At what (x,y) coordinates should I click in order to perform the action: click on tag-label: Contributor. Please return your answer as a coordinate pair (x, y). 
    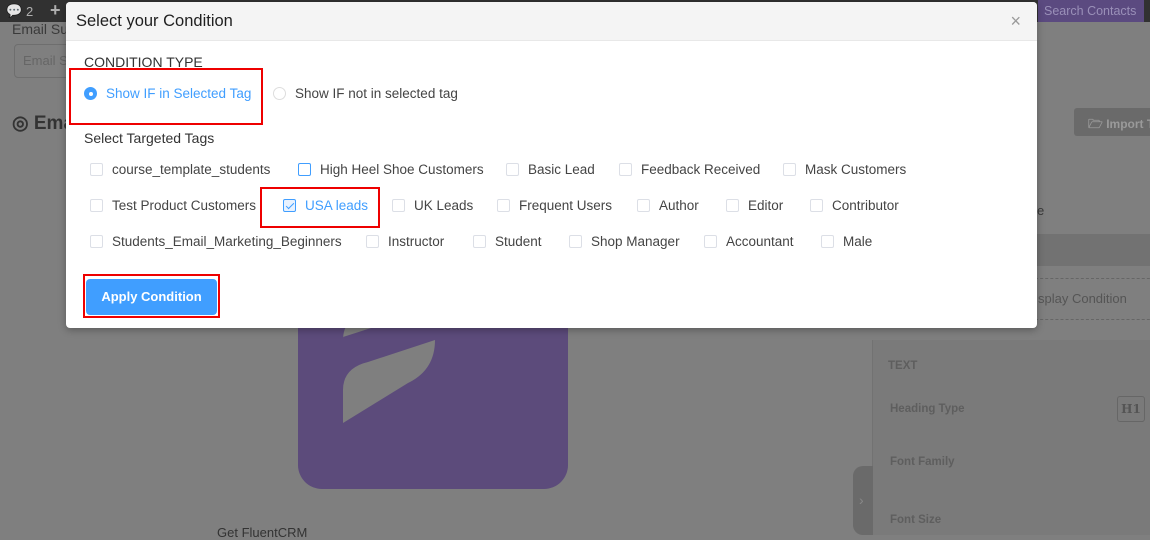
    Looking at the image, I should click on (865, 205).